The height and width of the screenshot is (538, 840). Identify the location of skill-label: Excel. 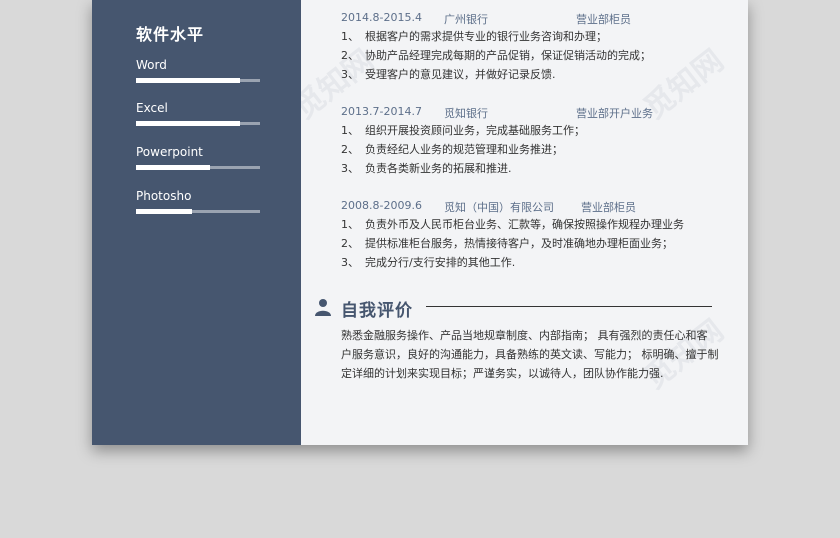
(152, 108).